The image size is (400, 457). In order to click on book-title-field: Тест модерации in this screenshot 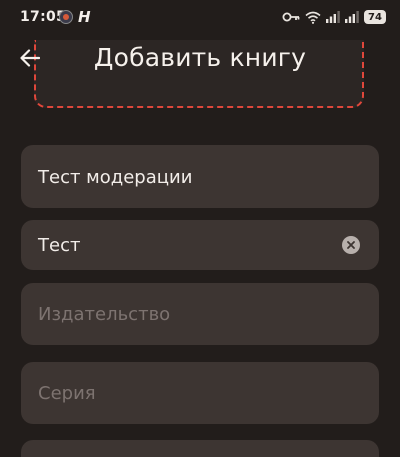, I will do `click(200, 176)`.